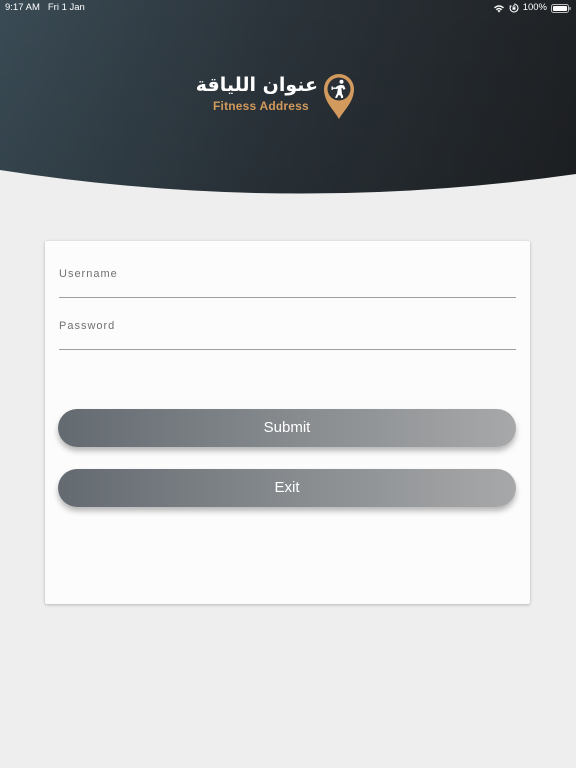 The image size is (576, 768). I want to click on status-date: Fri 1 Jan, so click(66, 7).